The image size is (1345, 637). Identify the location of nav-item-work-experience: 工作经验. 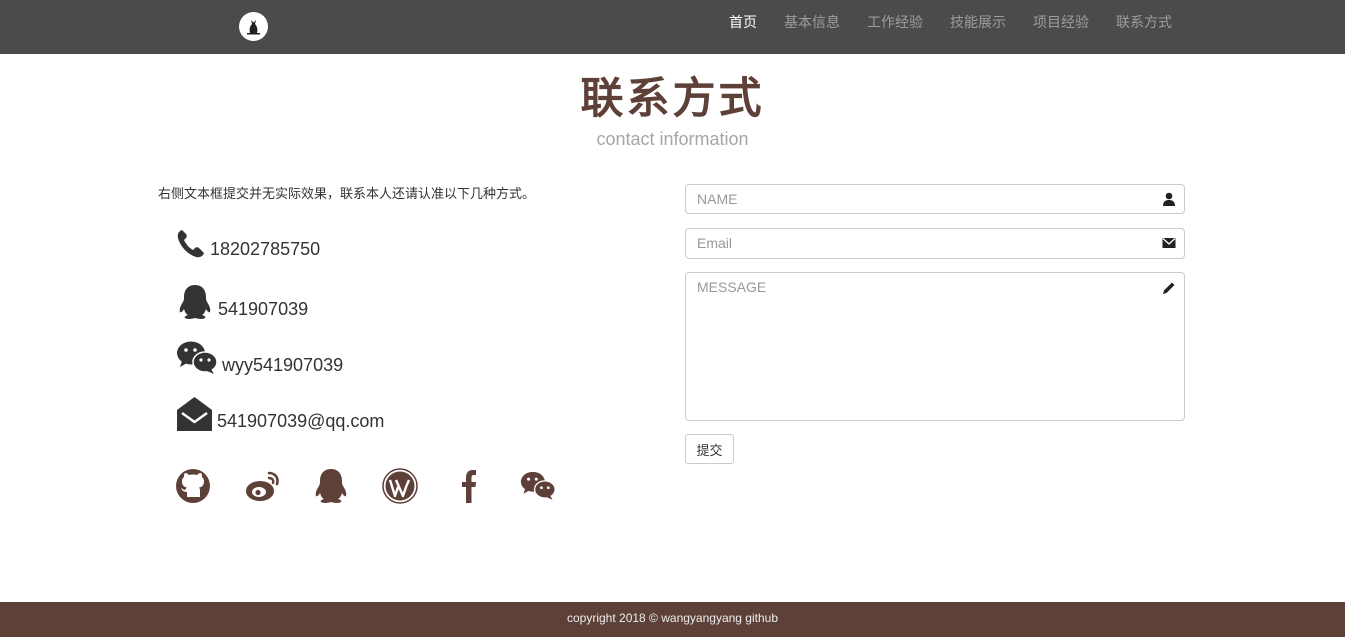
(895, 22).